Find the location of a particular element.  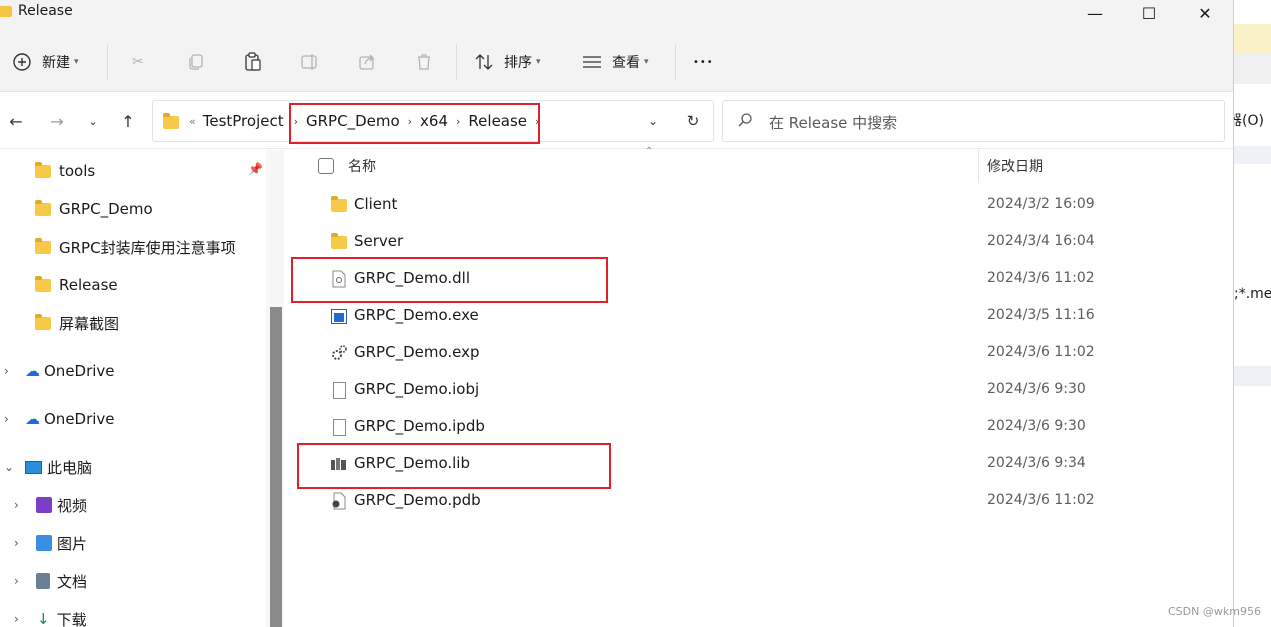

breadcrumb-testproject: TestProject is located at coordinates (243, 121).